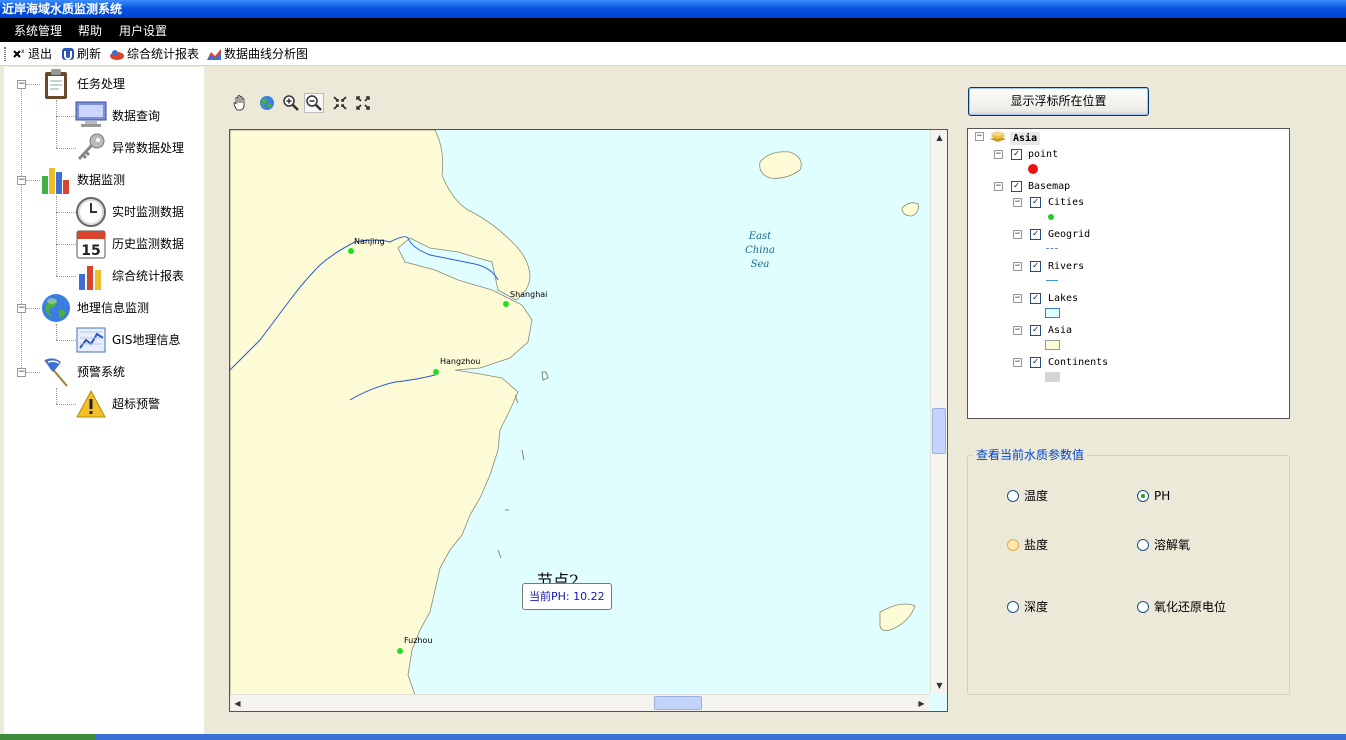  Describe the element at coordinates (91, 244) in the screenshot. I see `calendar-icon: 15` at that location.